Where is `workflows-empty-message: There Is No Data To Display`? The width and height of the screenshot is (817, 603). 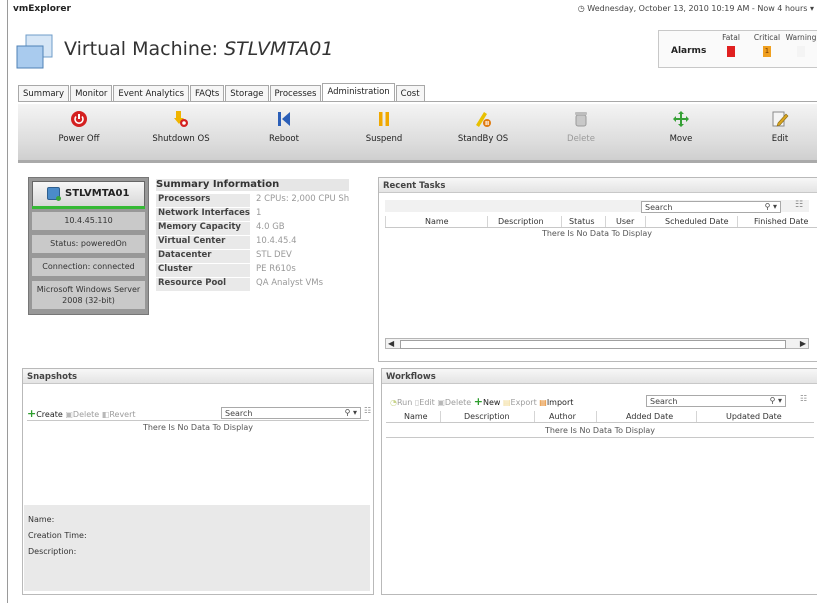
workflows-empty-message: There Is No Data To Display is located at coordinates (600, 430).